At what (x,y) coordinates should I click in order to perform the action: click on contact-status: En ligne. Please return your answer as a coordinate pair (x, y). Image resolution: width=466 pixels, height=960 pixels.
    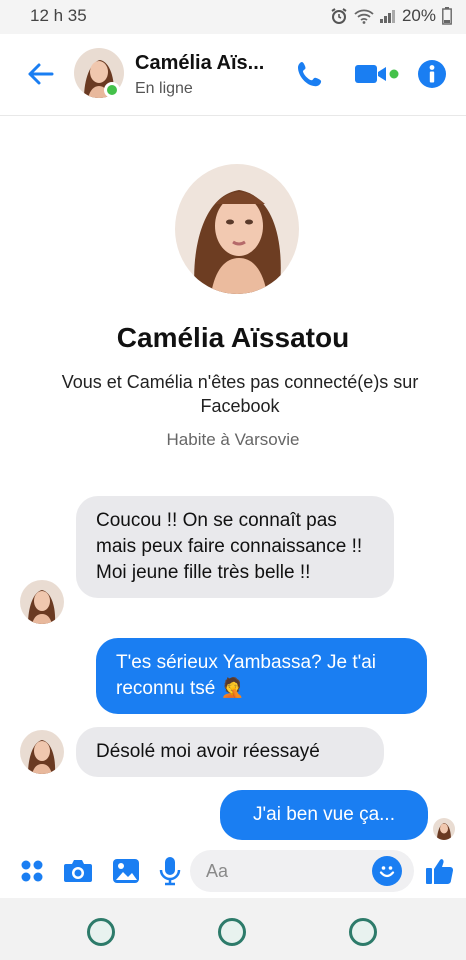
    Looking at the image, I should click on (164, 88).